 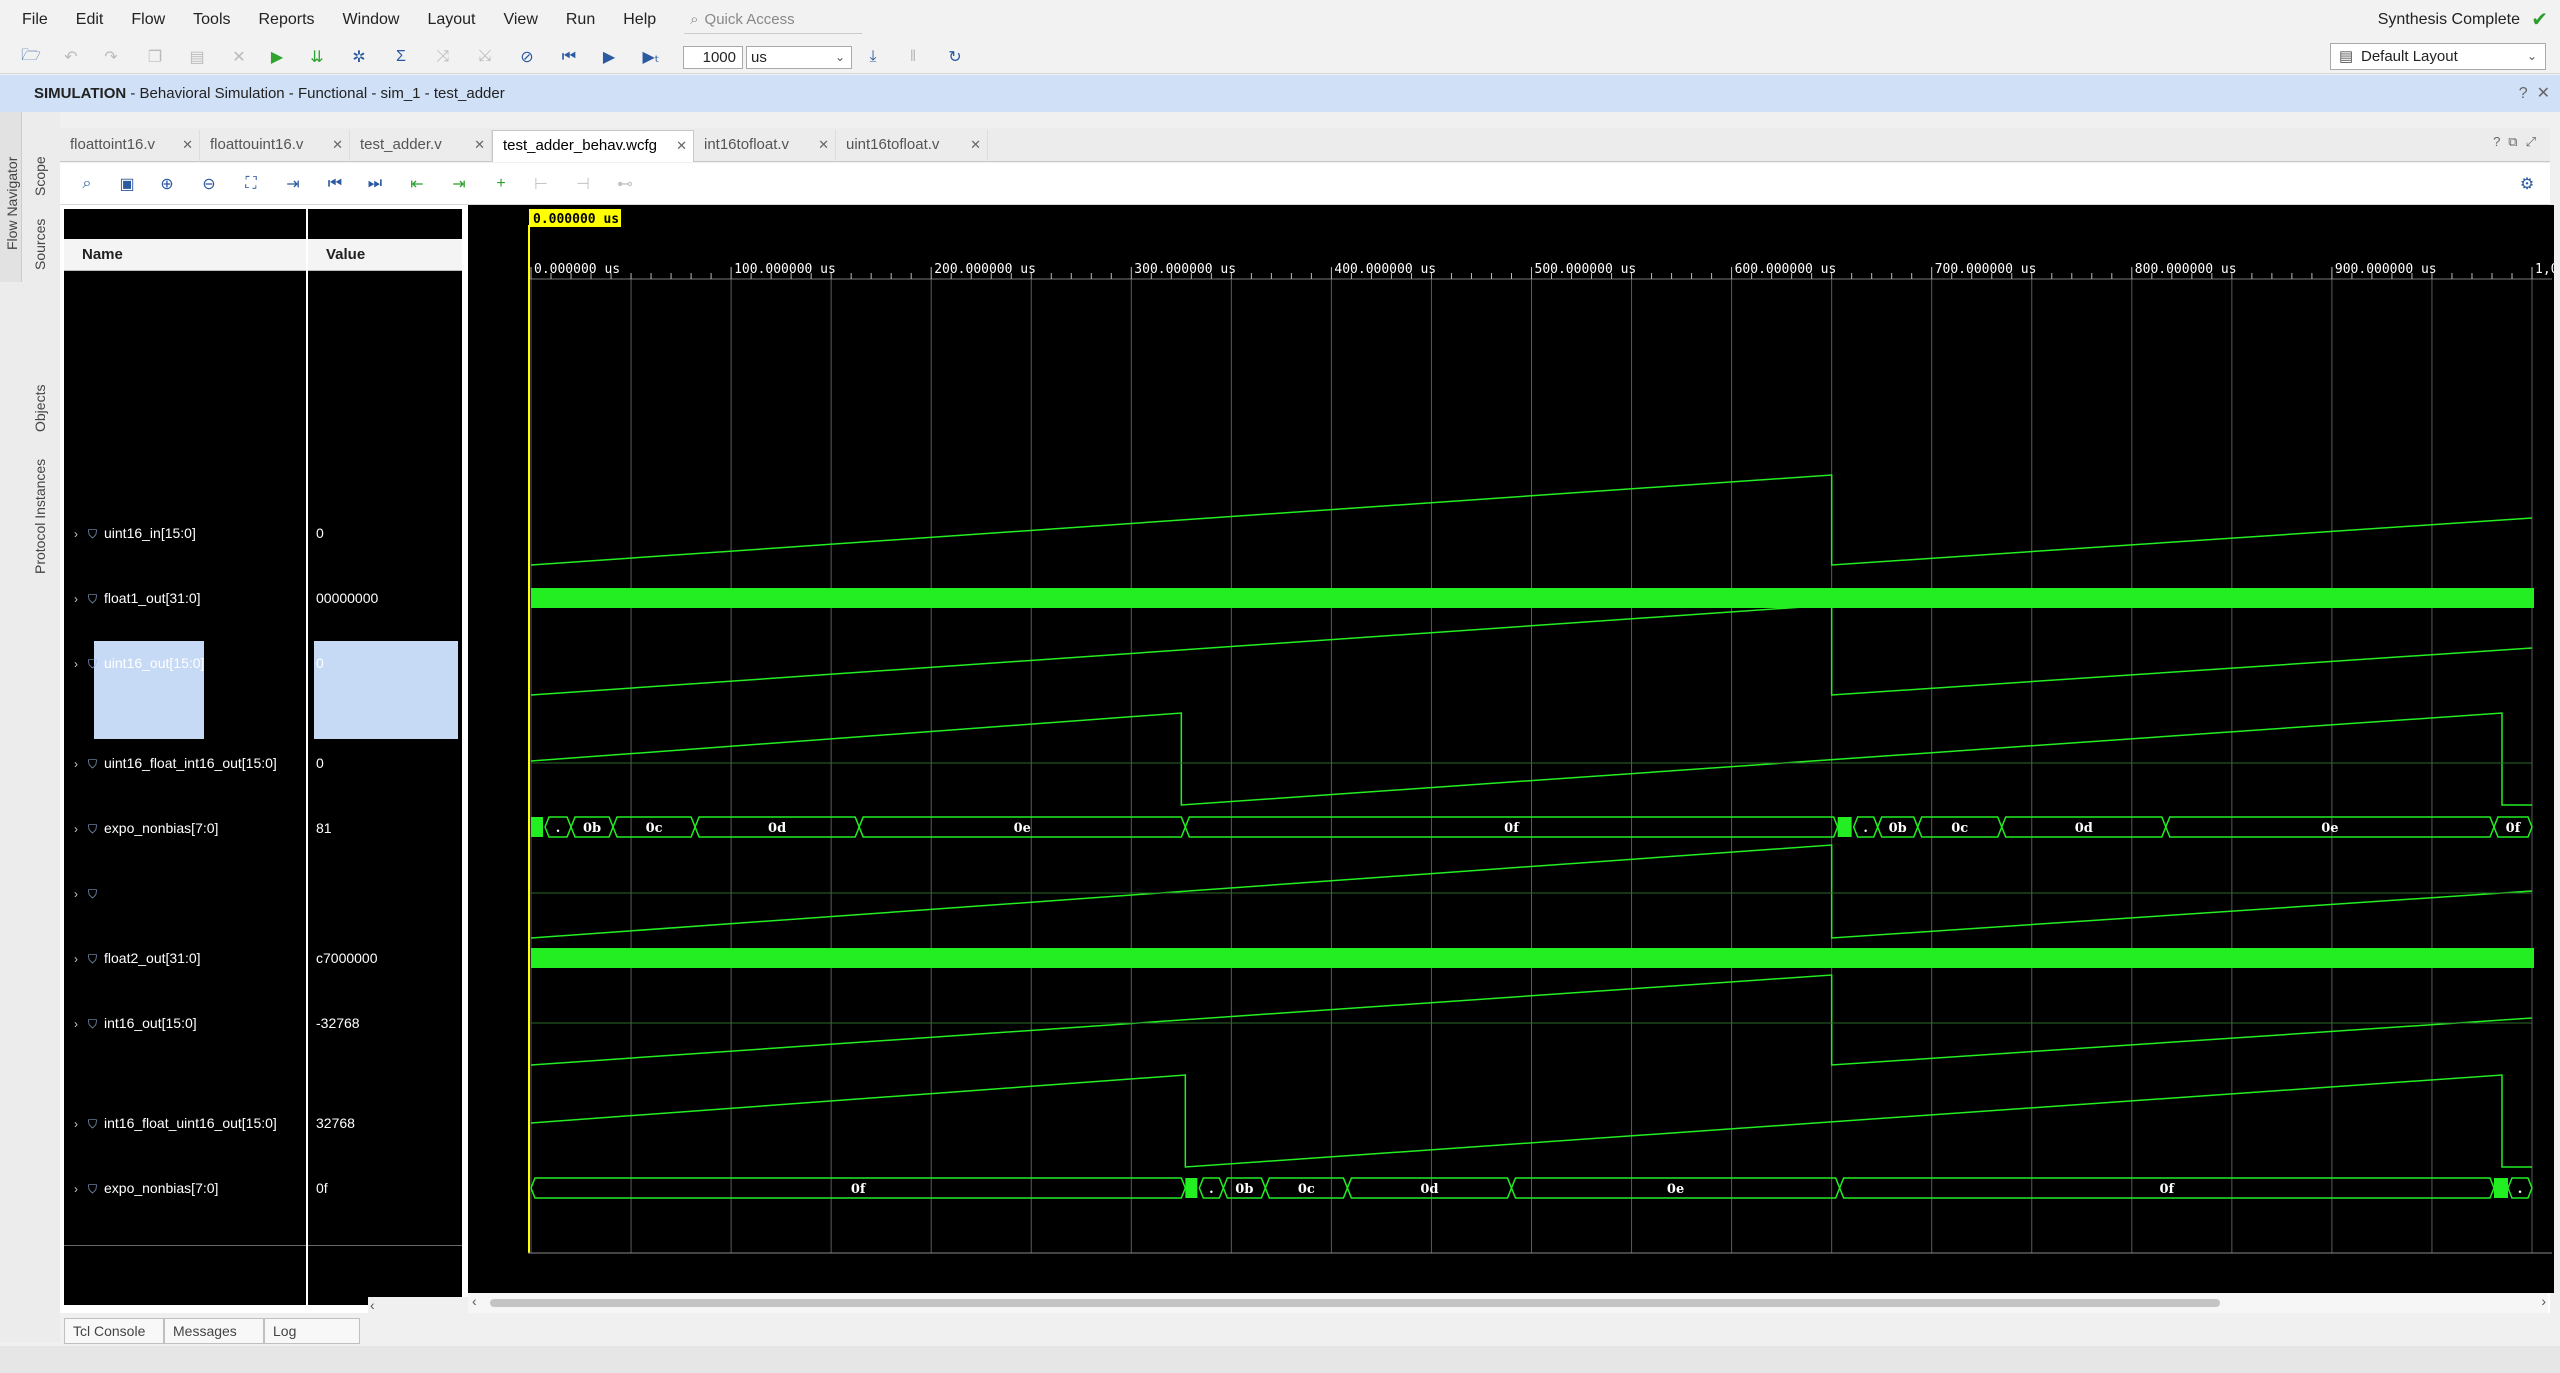 What do you see at coordinates (421, 146) in the screenshot?
I see `tab-test-adder: test_adder.v ✕` at bounding box center [421, 146].